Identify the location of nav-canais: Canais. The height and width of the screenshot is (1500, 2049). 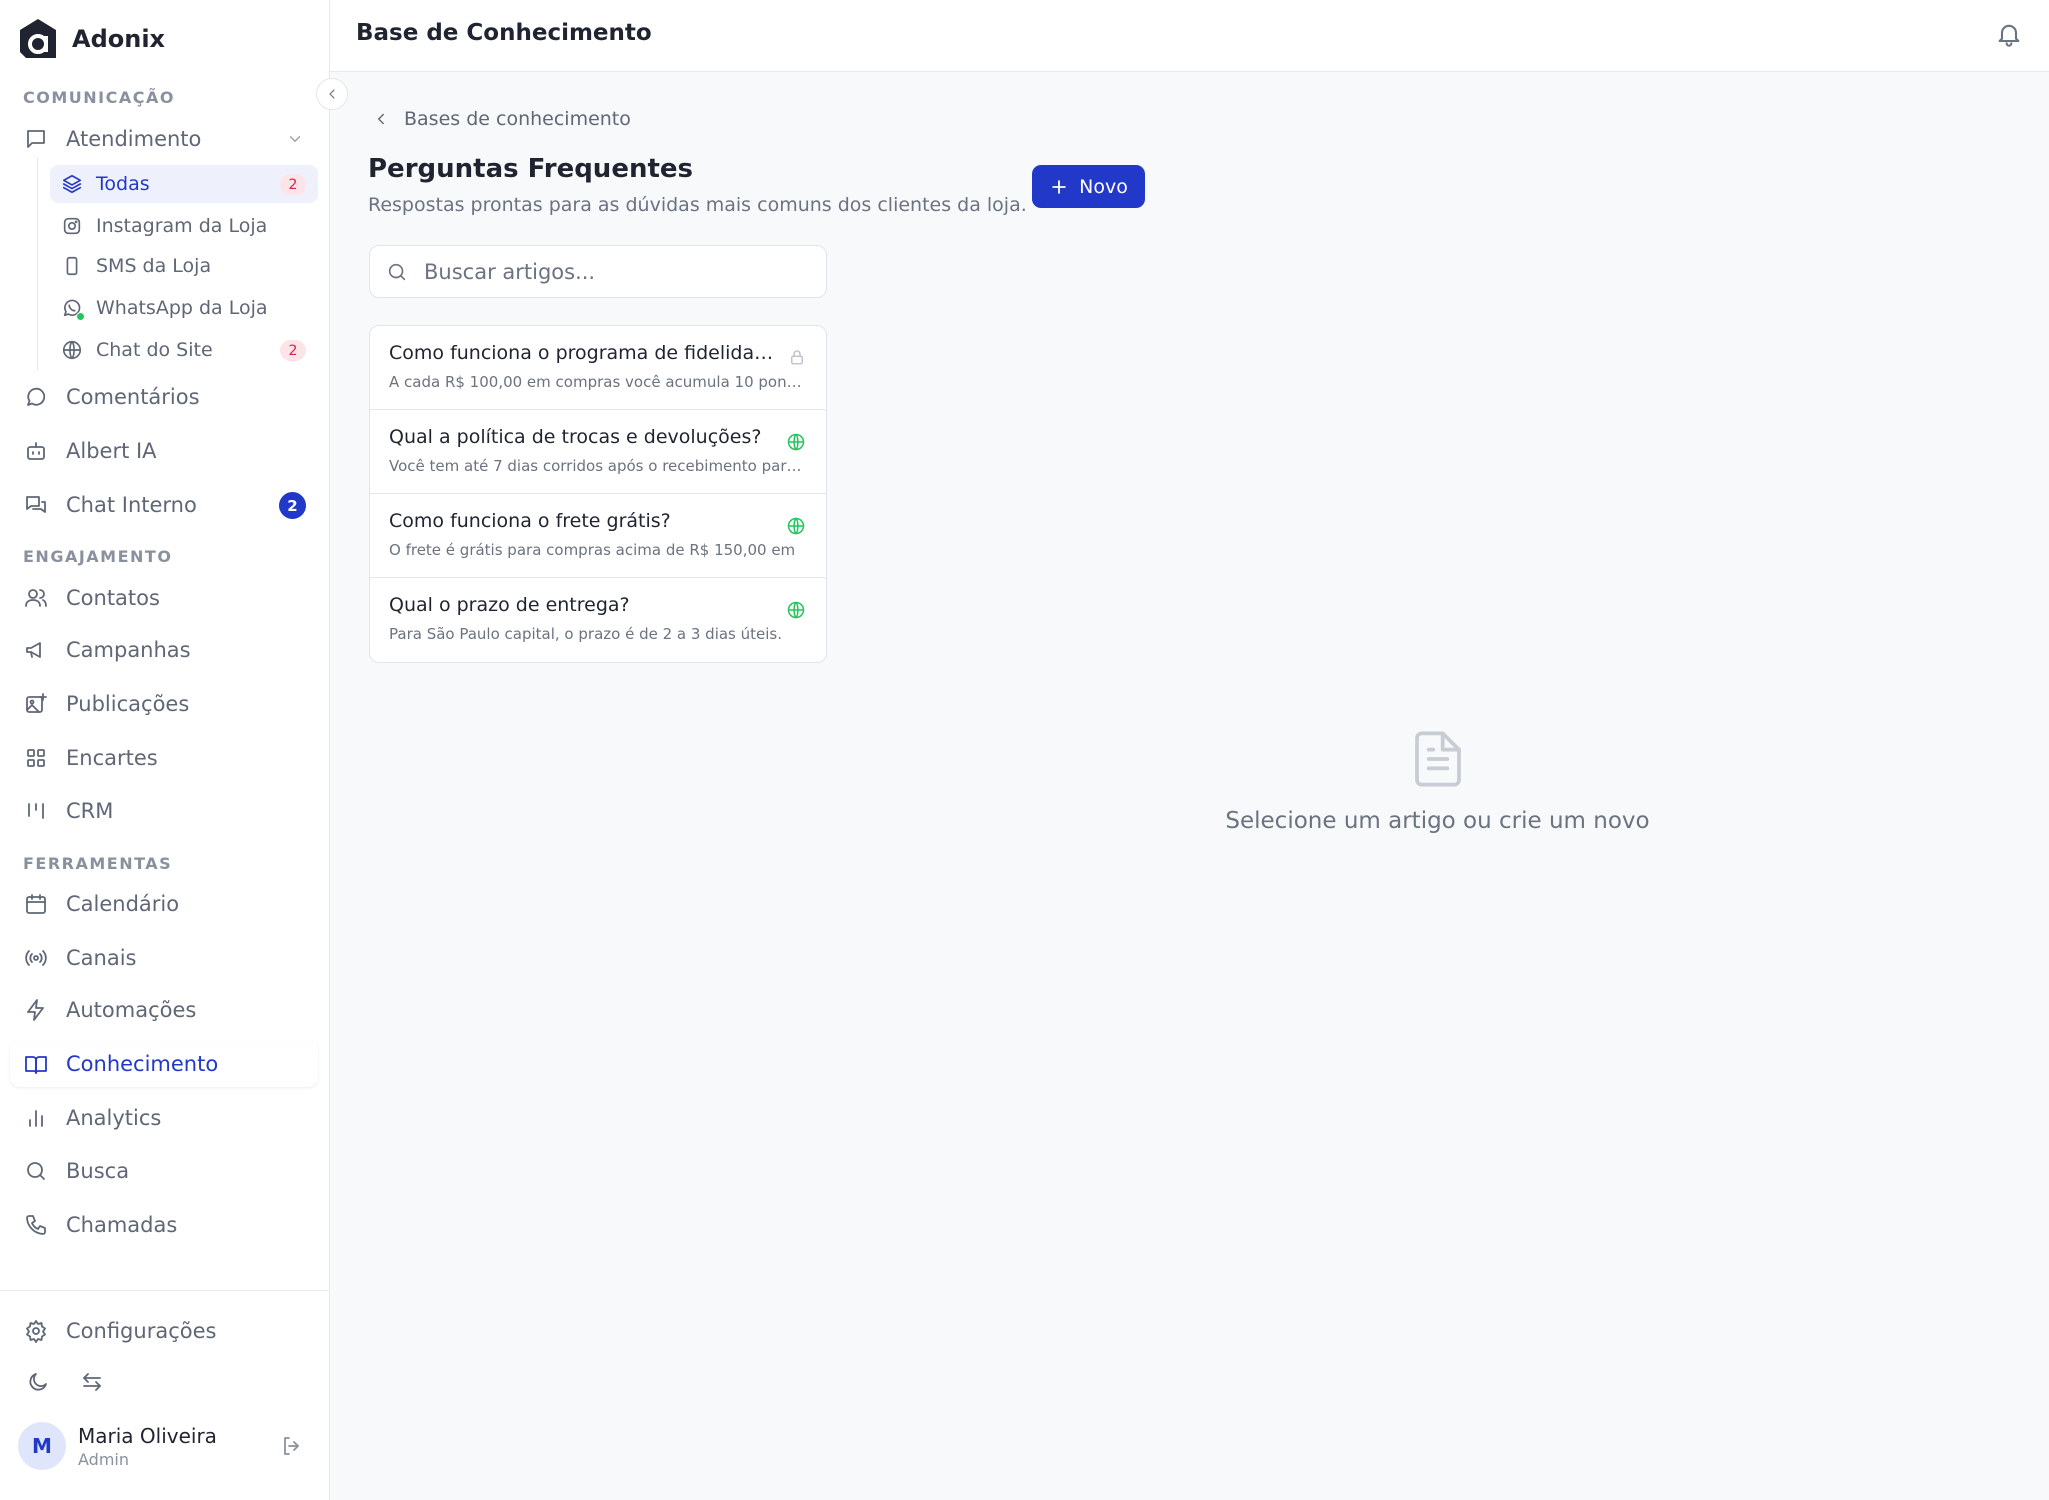
(164, 958).